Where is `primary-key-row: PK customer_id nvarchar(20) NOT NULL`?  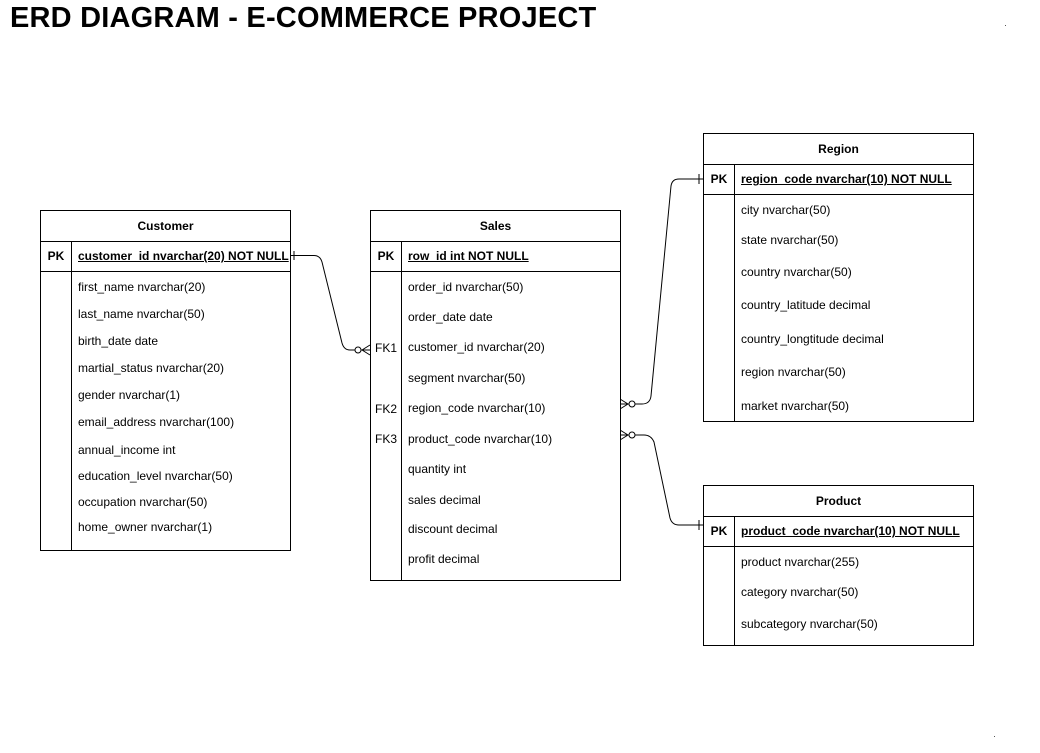 primary-key-row: PK customer_id nvarchar(20) NOT NULL is located at coordinates (165, 256).